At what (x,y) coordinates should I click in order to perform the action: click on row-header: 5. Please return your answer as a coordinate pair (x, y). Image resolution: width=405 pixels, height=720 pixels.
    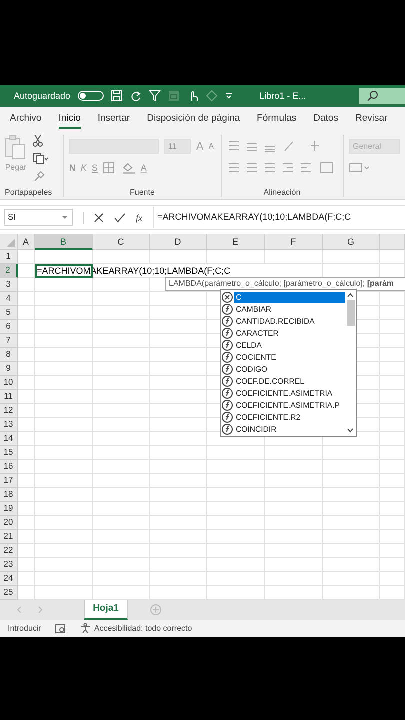
    Looking at the image, I should click on (9, 313).